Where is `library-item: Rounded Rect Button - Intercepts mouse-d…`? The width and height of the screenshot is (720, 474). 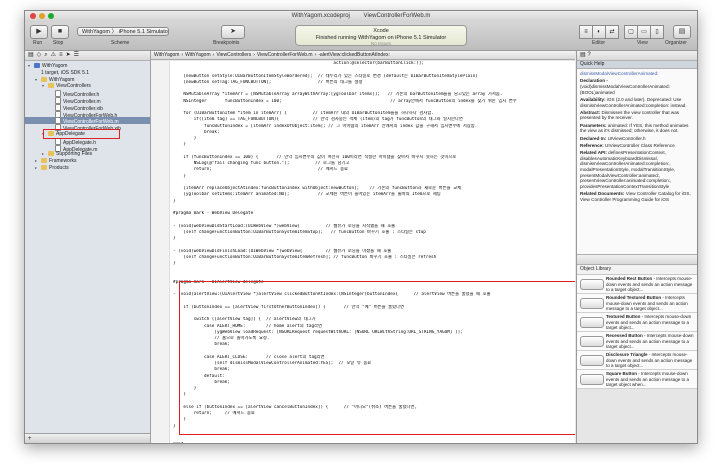
library-item: Rounded Rect Button - Intercepts mouse-d… is located at coordinates (637, 284).